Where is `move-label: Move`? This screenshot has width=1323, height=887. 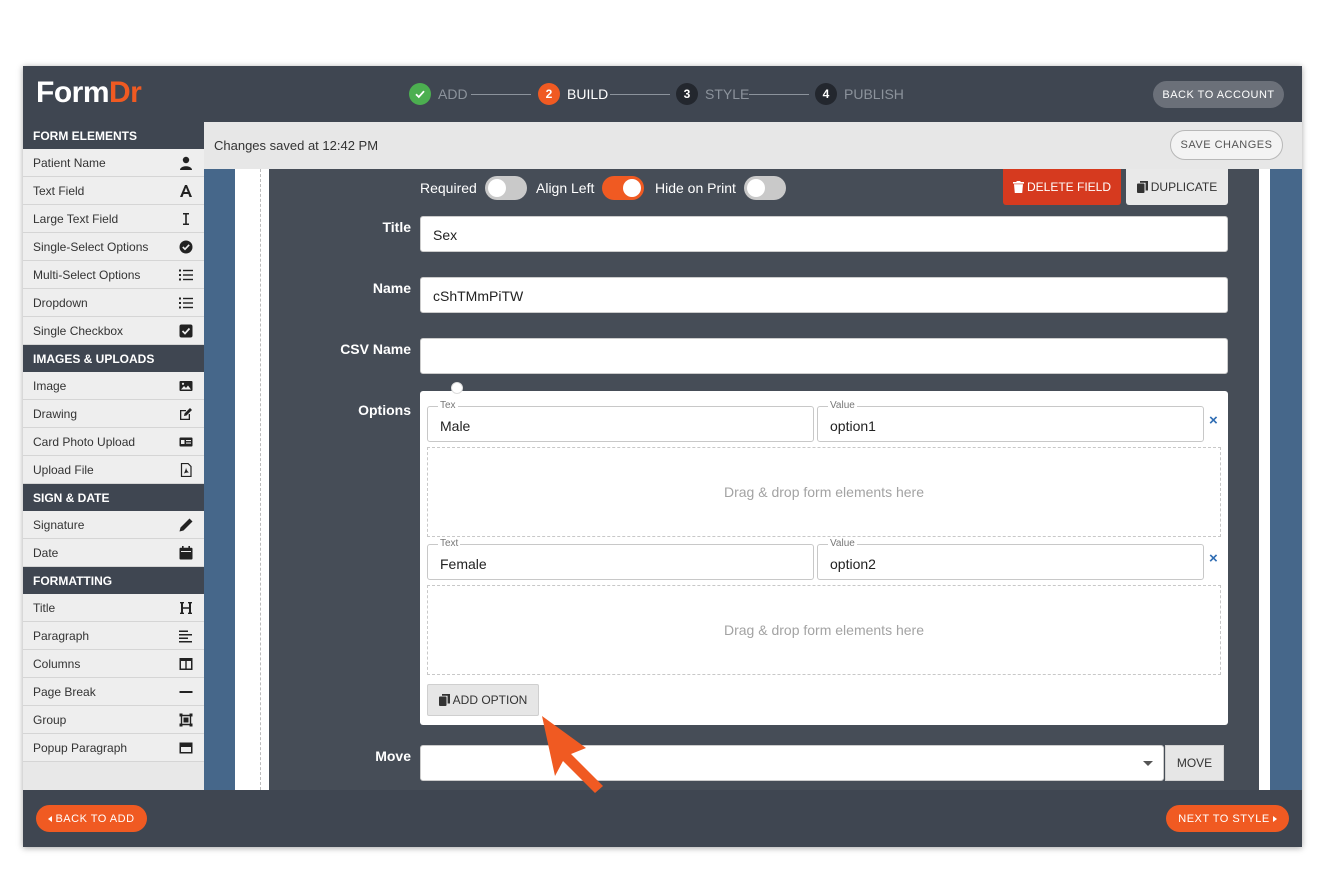
move-label: Move is located at coordinates (393, 756).